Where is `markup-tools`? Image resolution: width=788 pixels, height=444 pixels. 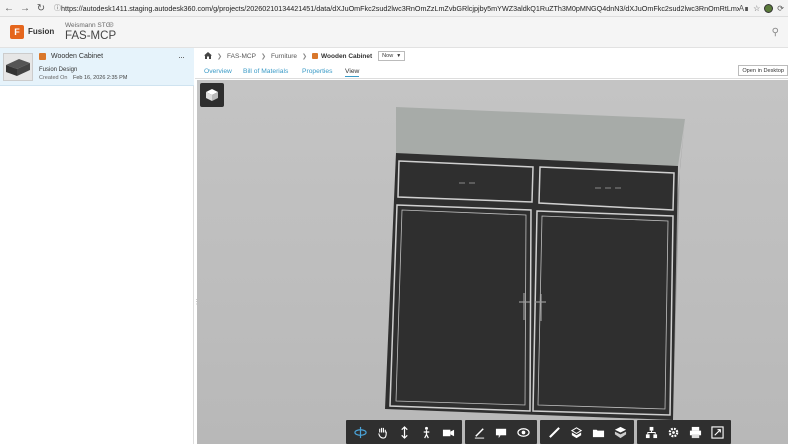 markup-tools is located at coordinates (501, 432).